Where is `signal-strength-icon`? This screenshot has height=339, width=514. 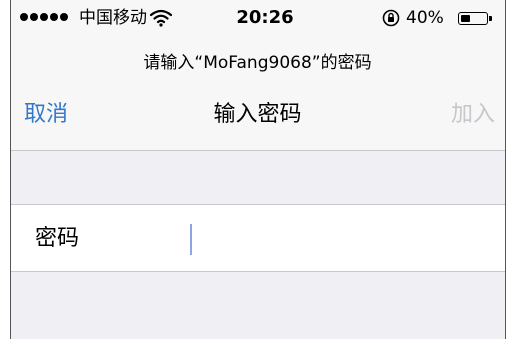
signal-strength-icon is located at coordinates (44, 17).